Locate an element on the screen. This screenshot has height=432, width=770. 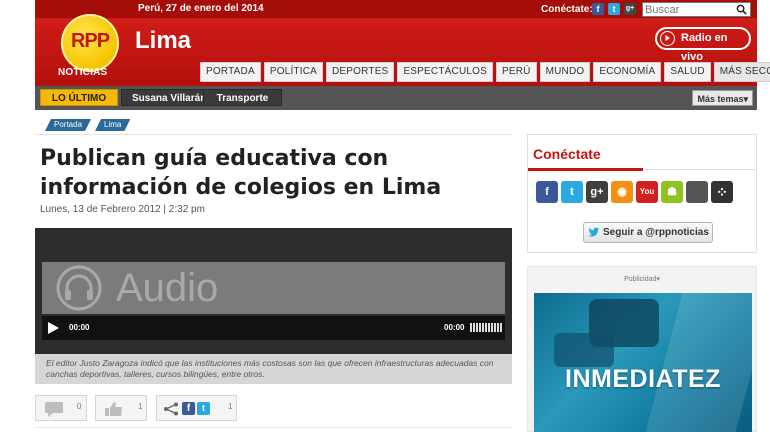
advertisement: Publicidad▾ INMEDIATEZ is located at coordinates (642, 349).